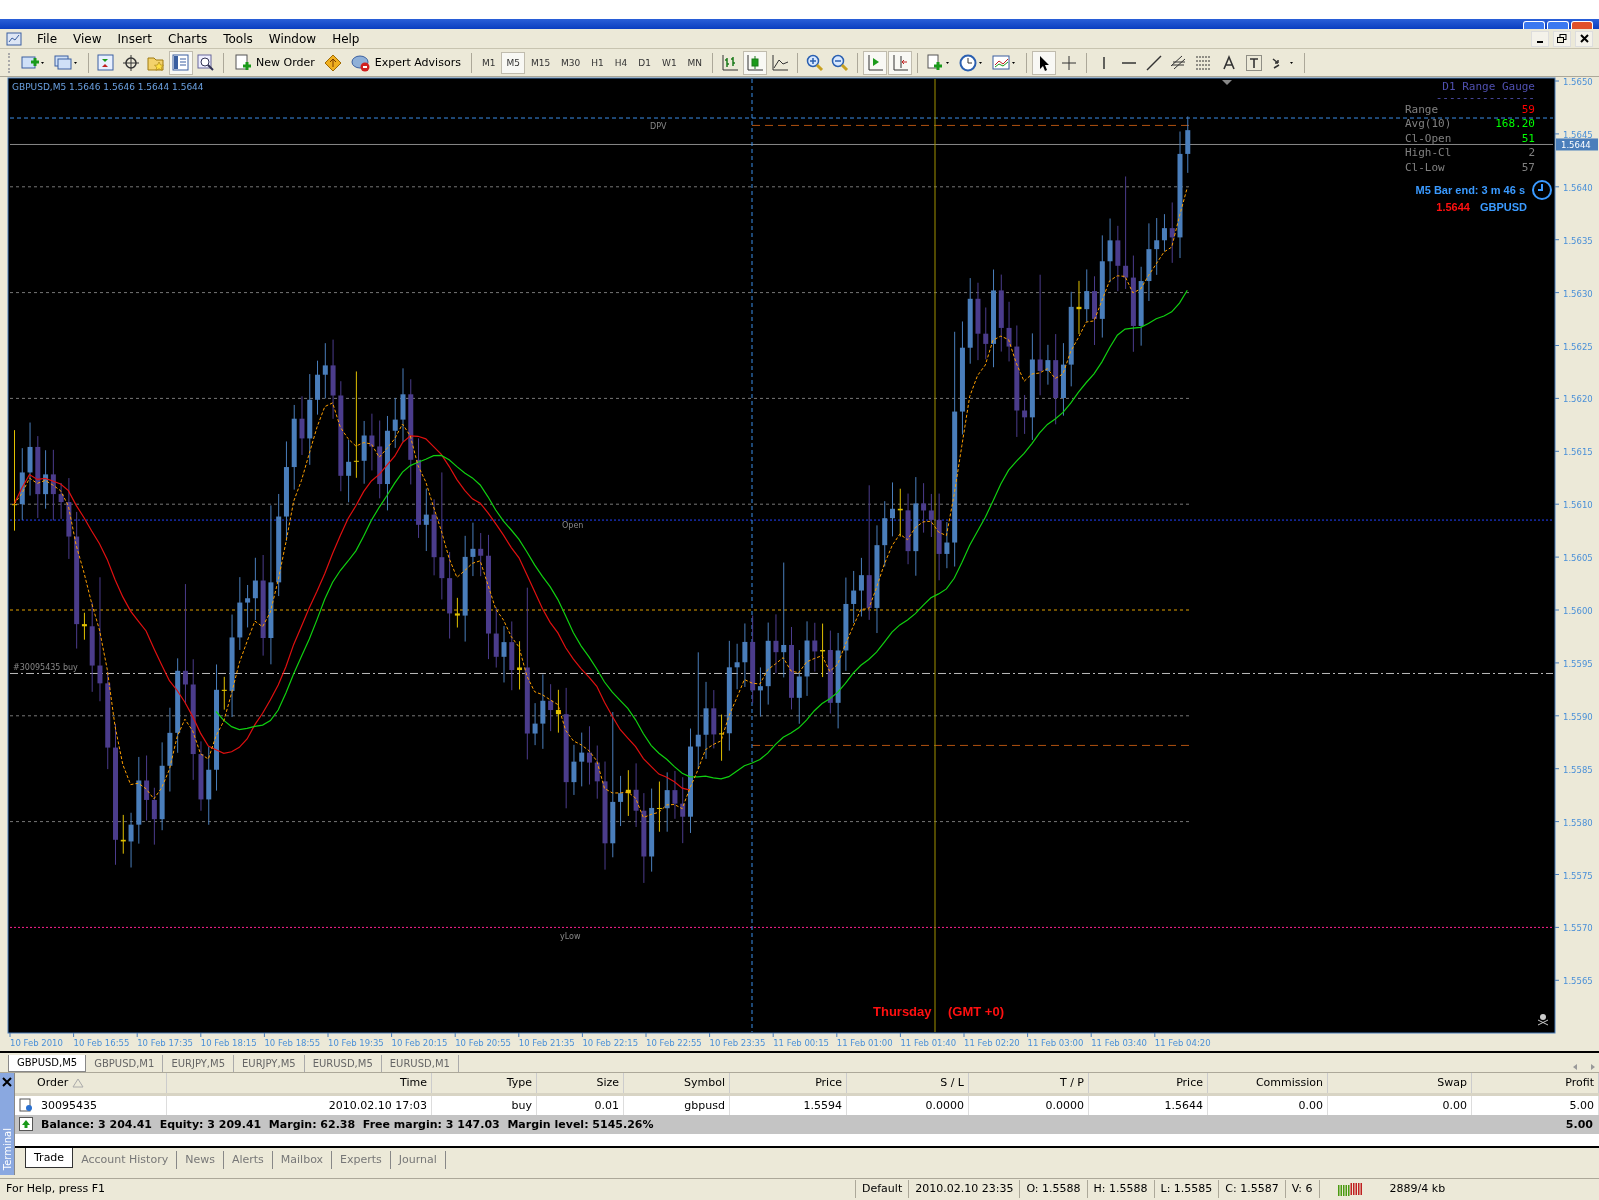 The width and height of the screenshot is (1599, 1200). Describe the element at coordinates (1528, 139) in the screenshot. I see `gauge-value: 51` at that location.